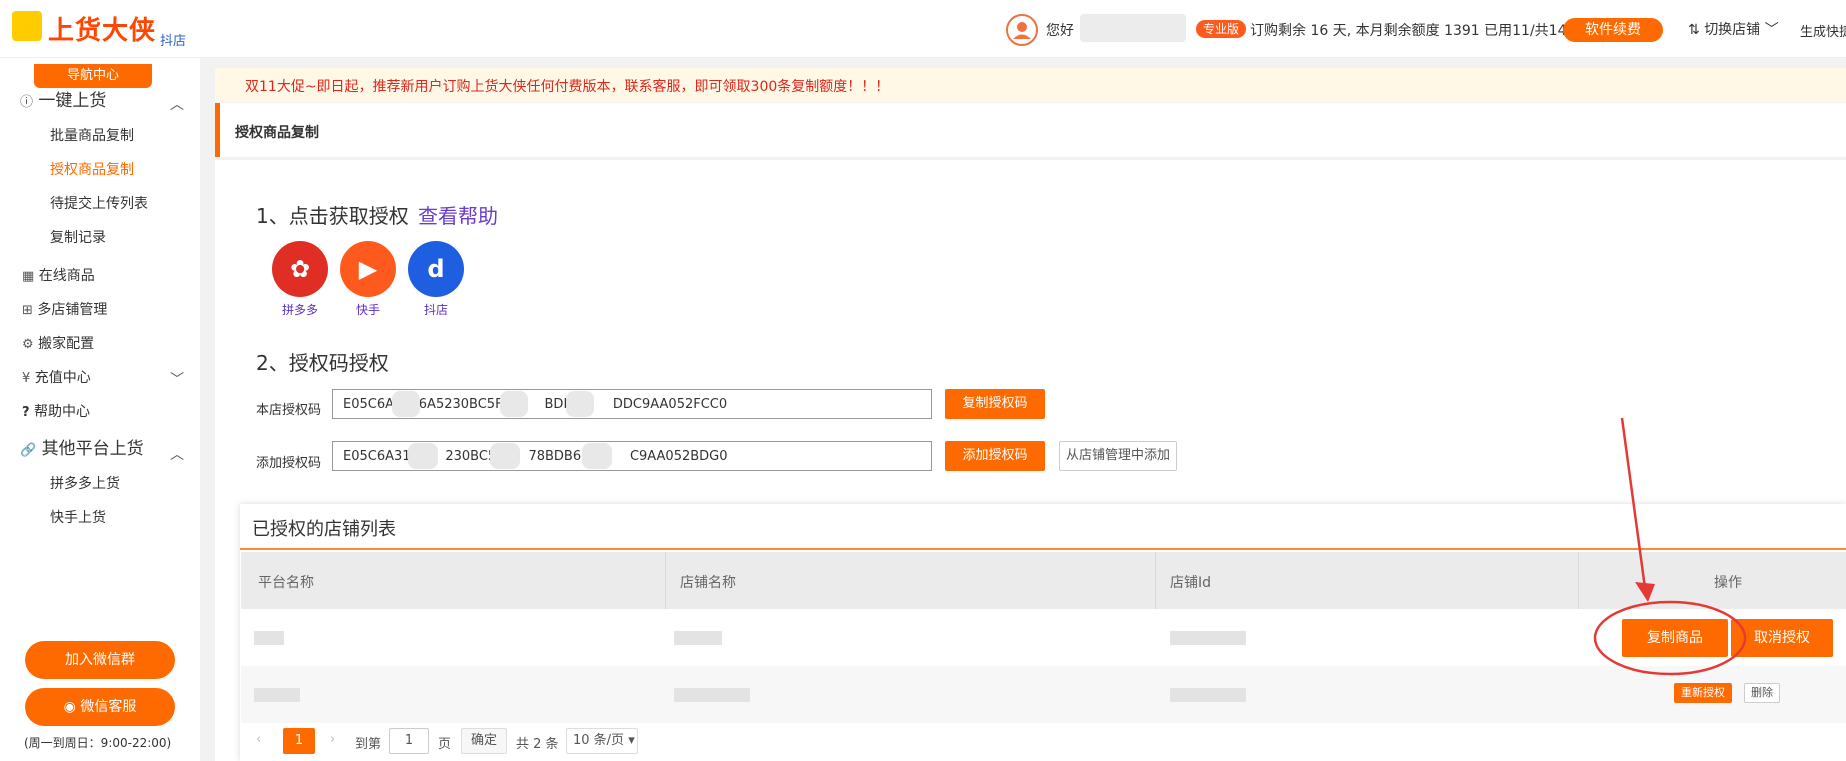 The height and width of the screenshot is (761, 1846). What do you see at coordinates (1670, 638) in the screenshot?
I see `annotation-circle` at bounding box center [1670, 638].